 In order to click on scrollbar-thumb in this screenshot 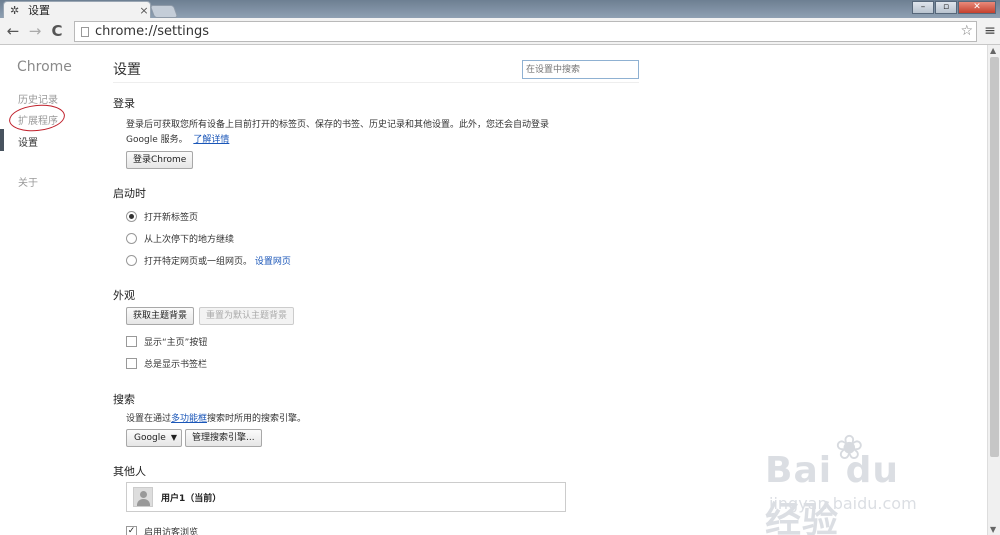, I will do `click(994, 257)`.